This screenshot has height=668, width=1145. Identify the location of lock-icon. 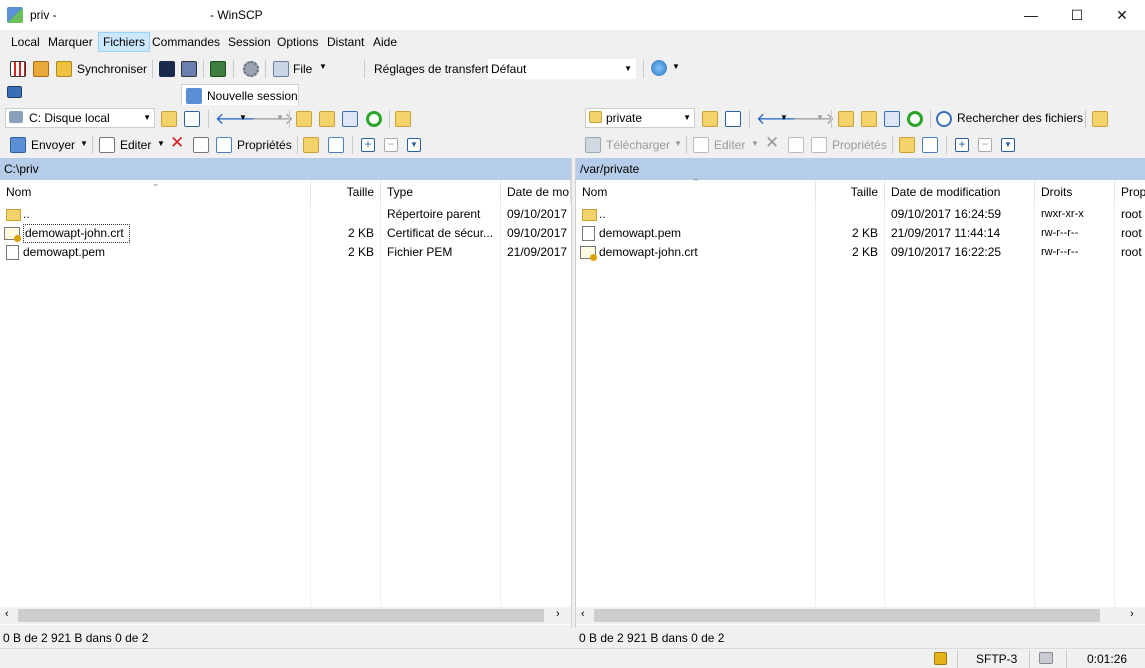
(940, 658).